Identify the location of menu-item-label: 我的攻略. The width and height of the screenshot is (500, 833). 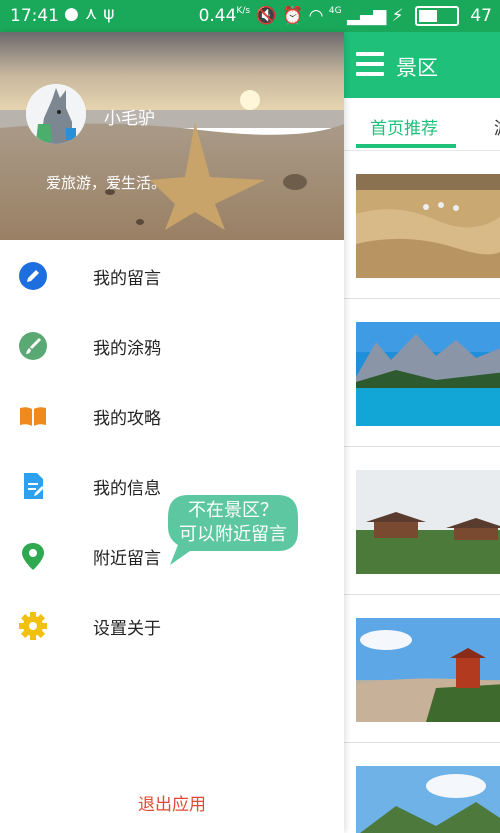
(127, 419).